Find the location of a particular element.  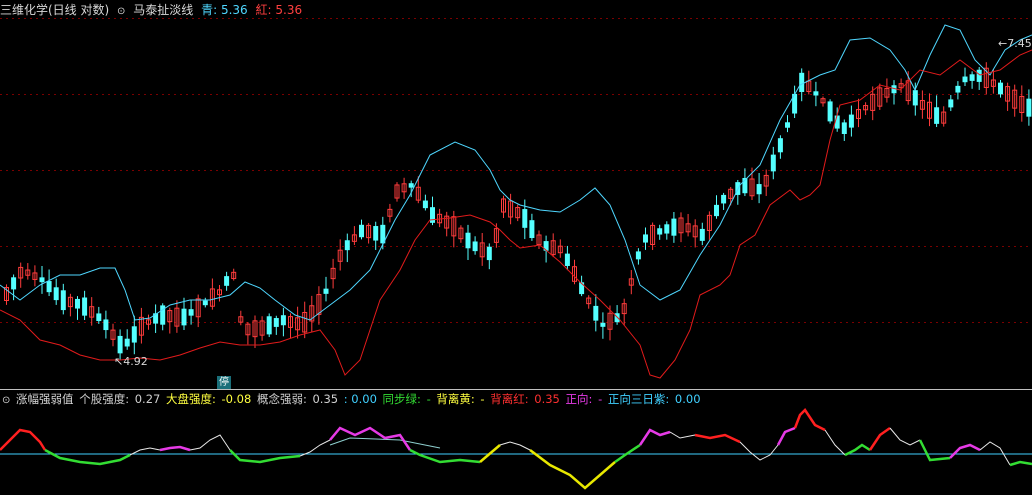

concept-strength-label: 概念强弱: is located at coordinates (281, 399).